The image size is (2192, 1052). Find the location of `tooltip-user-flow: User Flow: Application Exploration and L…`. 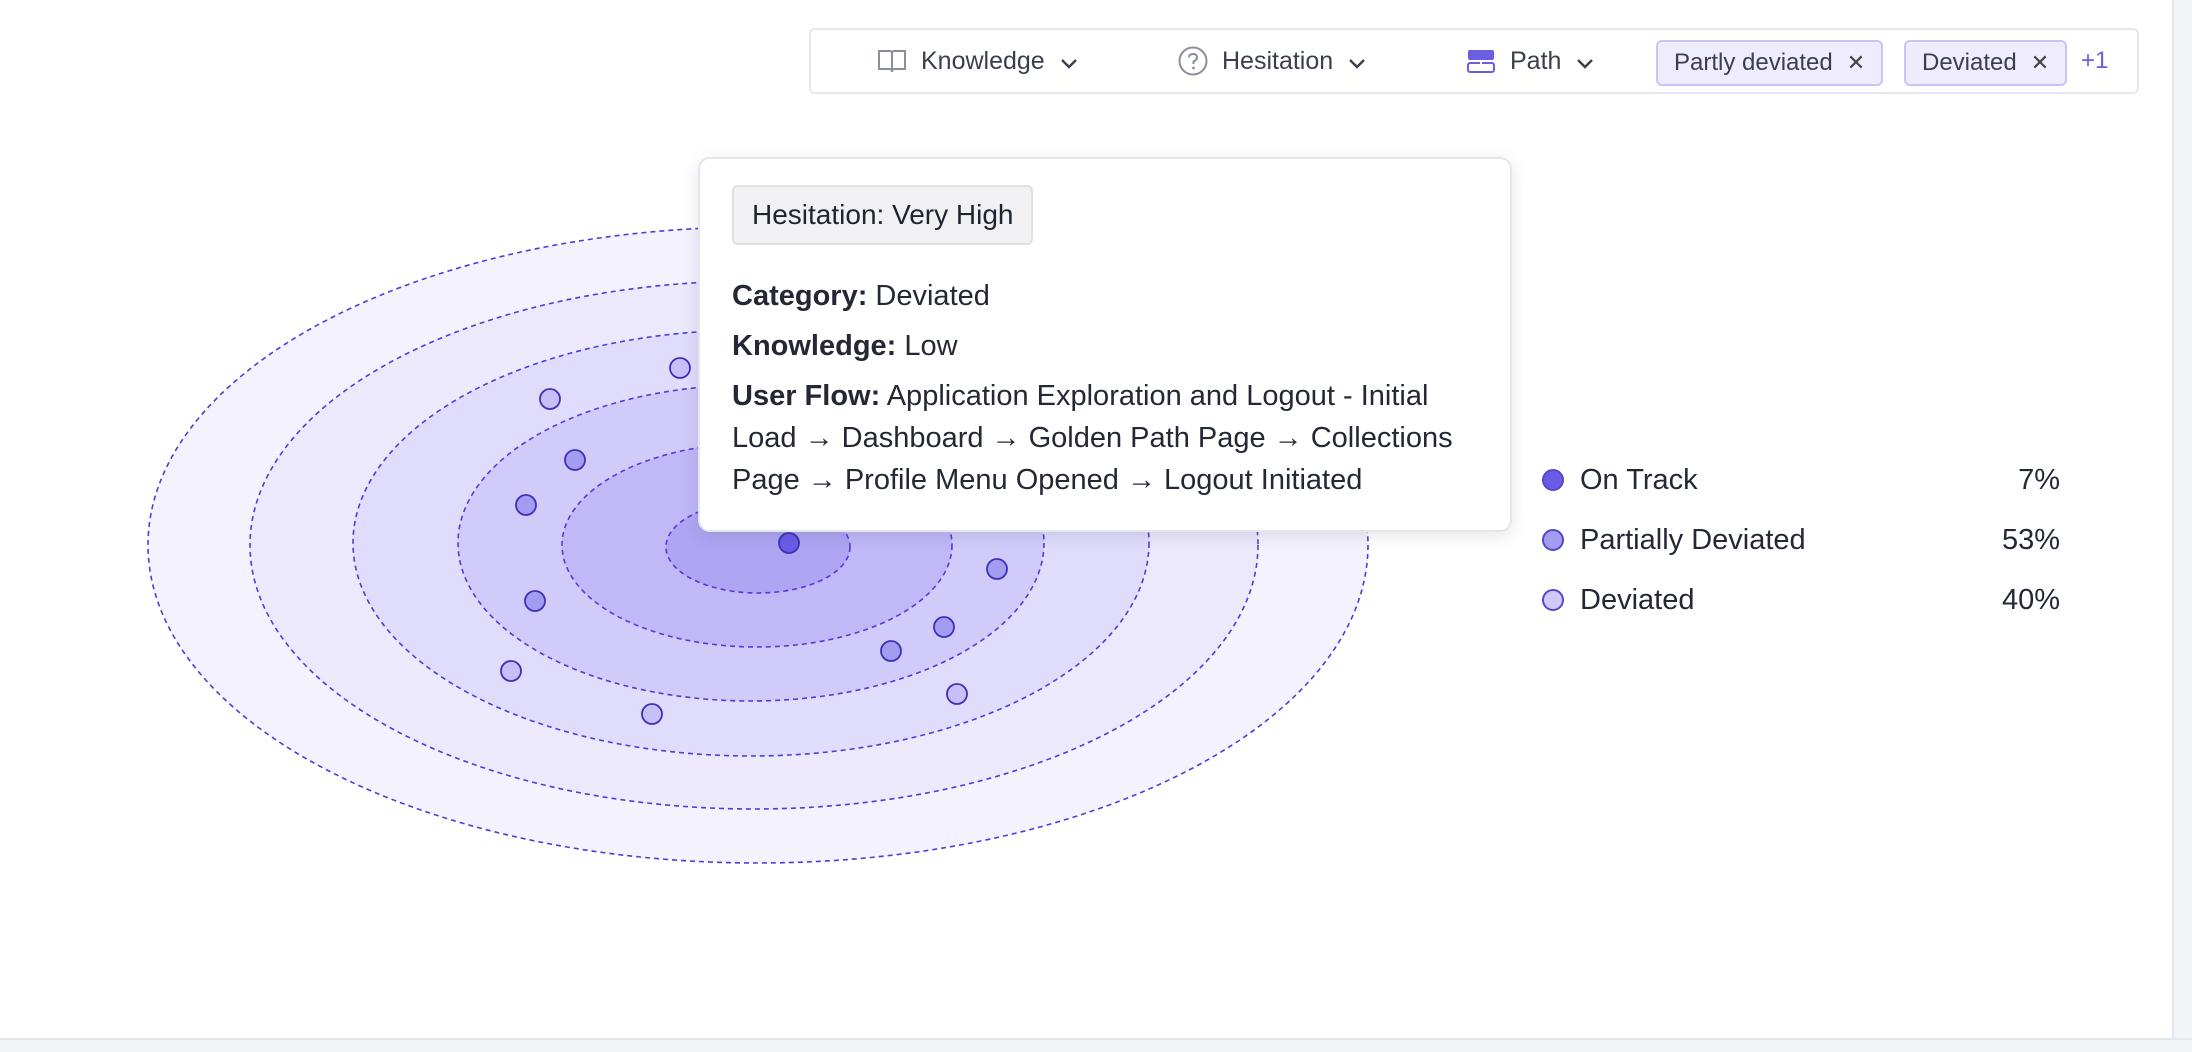

tooltip-user-flow: User Flow: Application Exploration and L… is located at coordinates (1092, 438).